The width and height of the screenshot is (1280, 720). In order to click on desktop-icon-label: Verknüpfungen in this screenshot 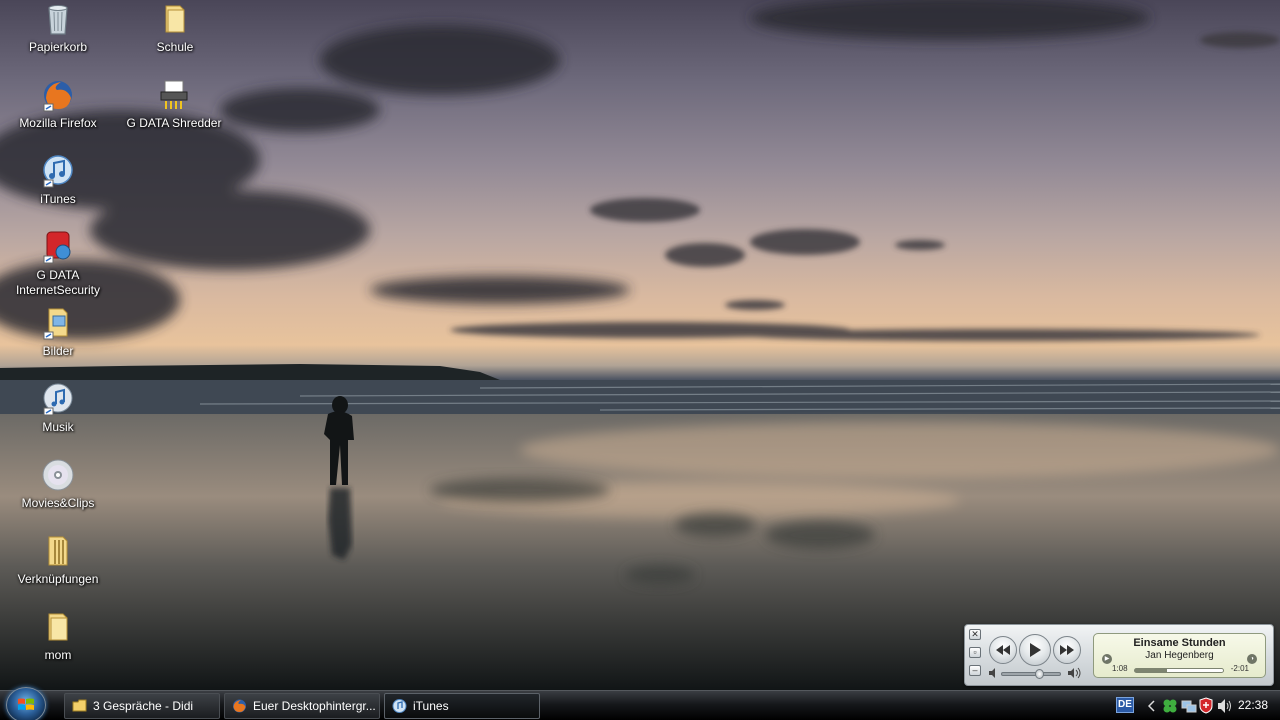, I will do `click(58, 579)`.